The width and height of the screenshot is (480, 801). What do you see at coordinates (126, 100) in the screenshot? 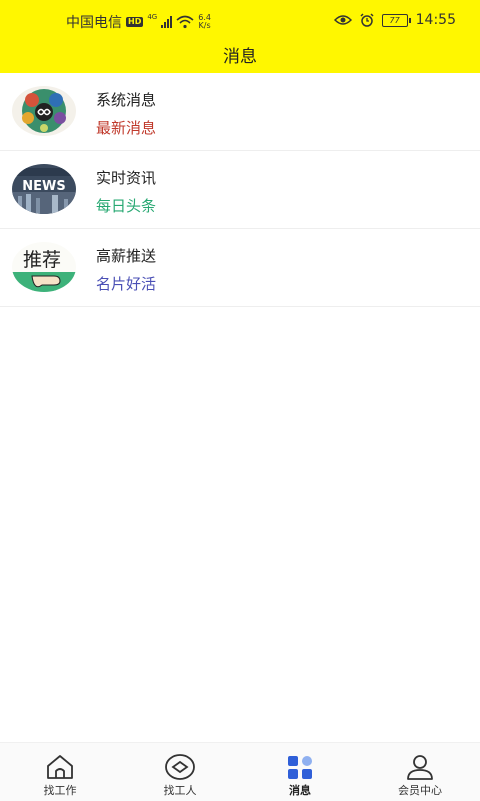
I see `message-title: 系统消息` at bounding box center [126, 100].